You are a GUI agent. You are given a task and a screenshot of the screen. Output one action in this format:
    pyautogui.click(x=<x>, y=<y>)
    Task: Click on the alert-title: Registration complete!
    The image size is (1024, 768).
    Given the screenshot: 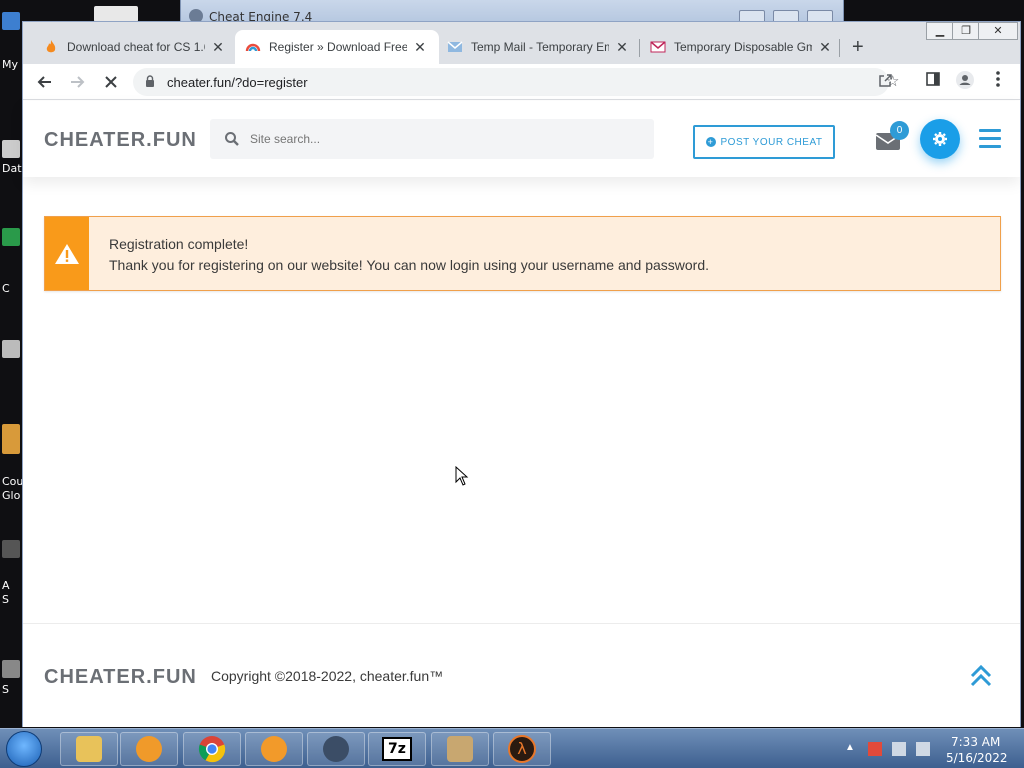 What is the action you would take?
    pyautogui.click(x=179, y=244)
    